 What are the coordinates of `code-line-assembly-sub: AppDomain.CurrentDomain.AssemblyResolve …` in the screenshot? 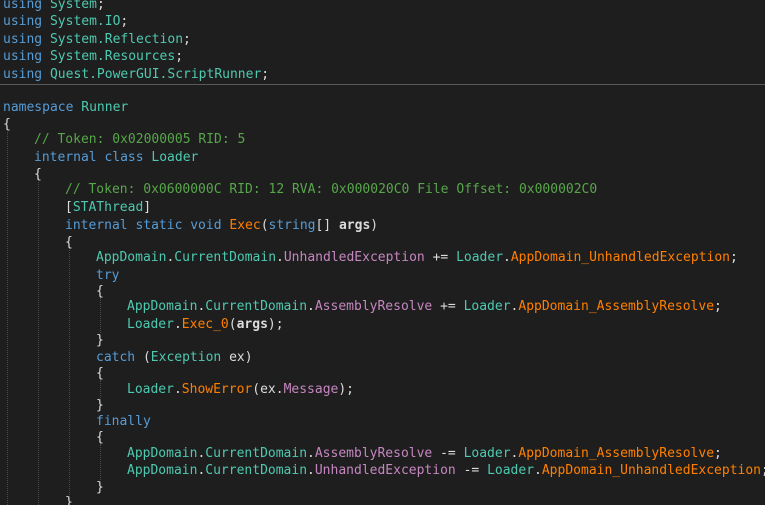 It's located at (424, 453).